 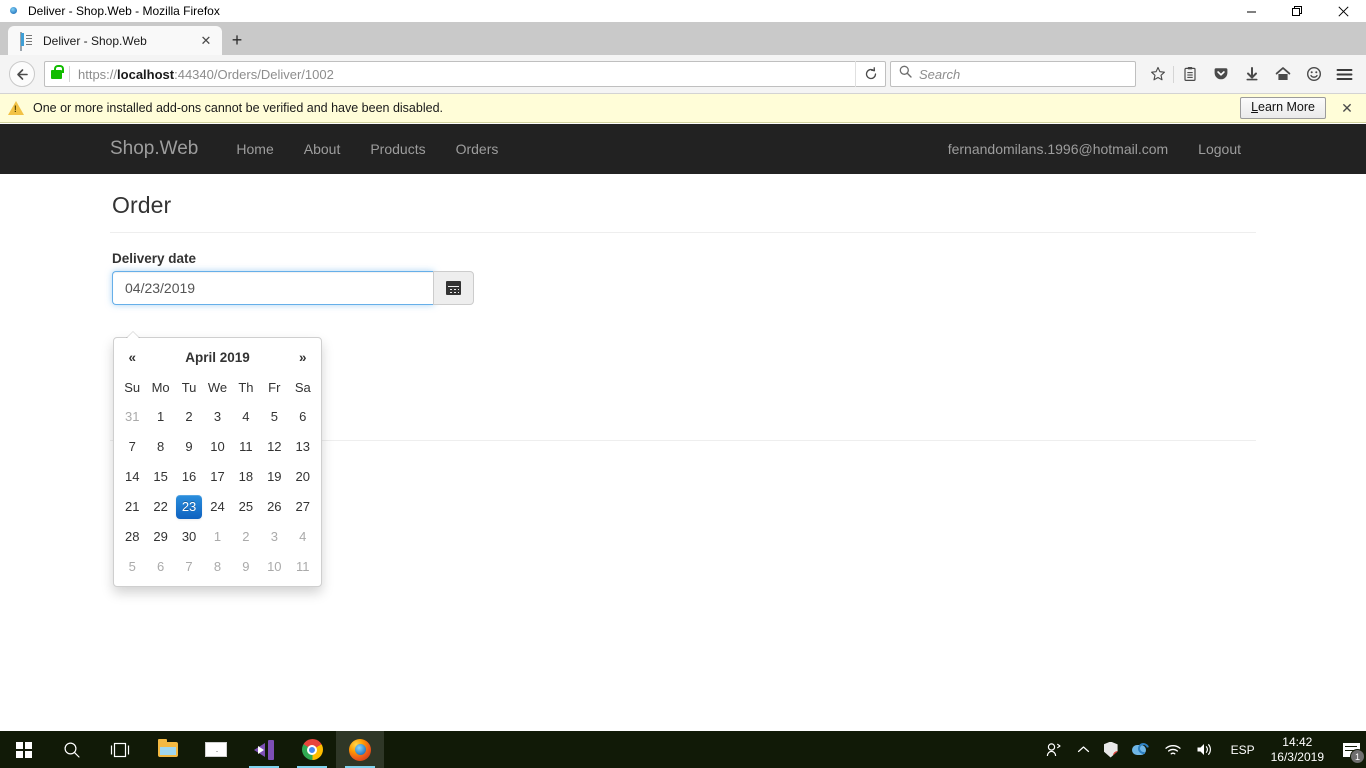 What do you see at coordinates (237, 40) in the screenshot?
I see `new-tab-button: +` at bounding box center [237, 40].